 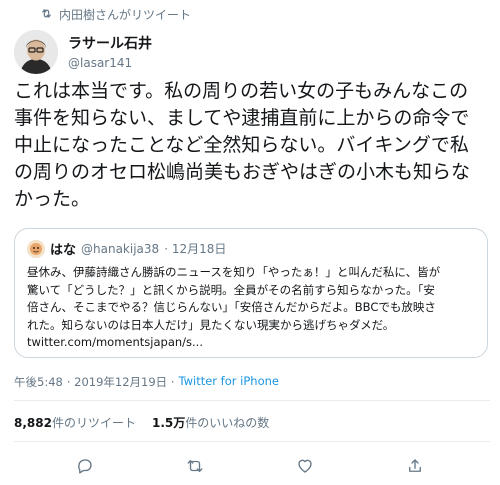 I want to click on tweet-text-line: これは本当です。私の周りの若い女の子もみんなこの, so click(x=241, y=91).